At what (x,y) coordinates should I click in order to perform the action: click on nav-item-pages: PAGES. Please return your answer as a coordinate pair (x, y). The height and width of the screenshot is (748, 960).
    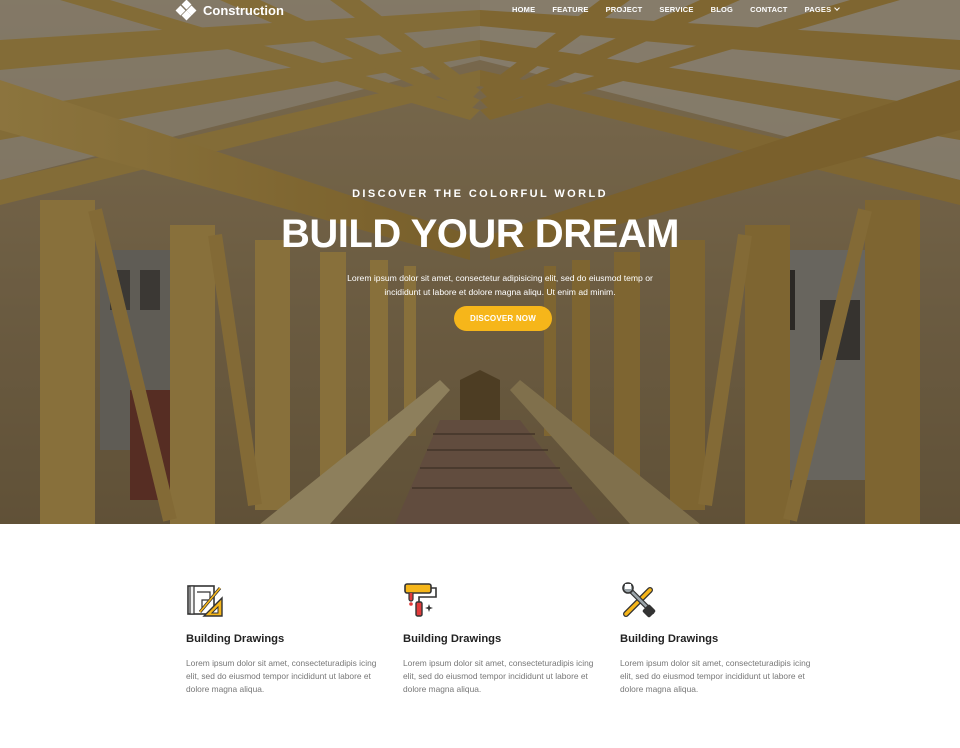
    Looking at the image, I should click on (822, 9).